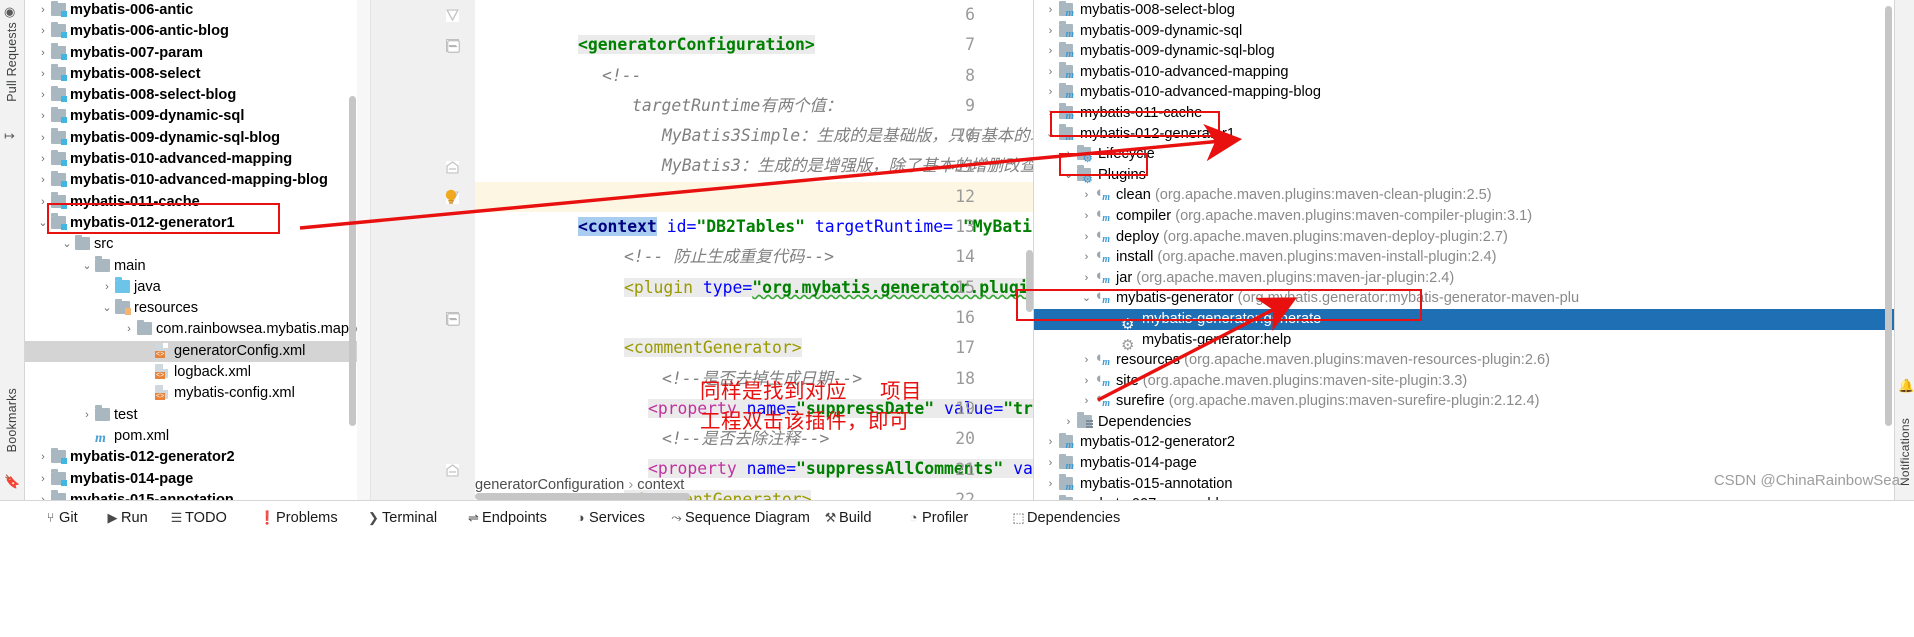  What do you see at coordinates (1888, 247) in the screenshot?
I see `maven-scrollbar` at bounding box center [1888, 247].